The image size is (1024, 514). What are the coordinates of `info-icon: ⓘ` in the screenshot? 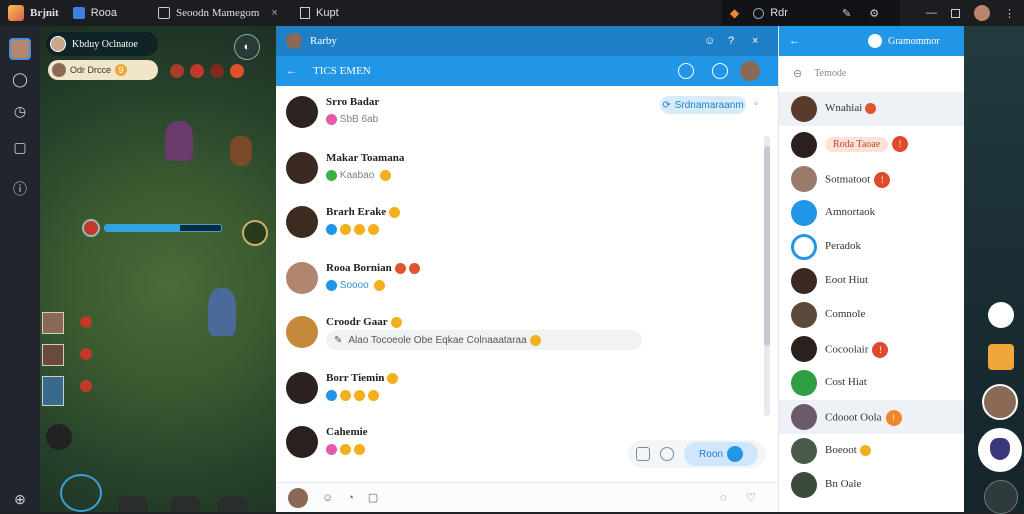 It's located at (20, 189).